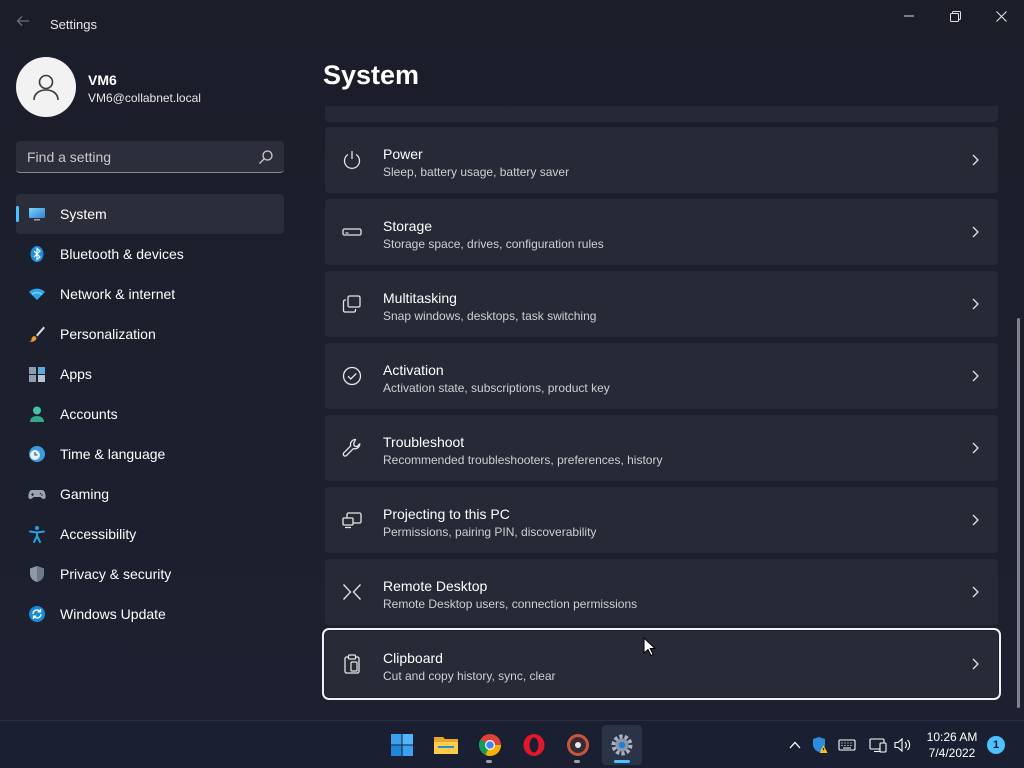  Describe the element at coordinates (37, 294) in the screenshot. I see `wifi-icon` at that location.